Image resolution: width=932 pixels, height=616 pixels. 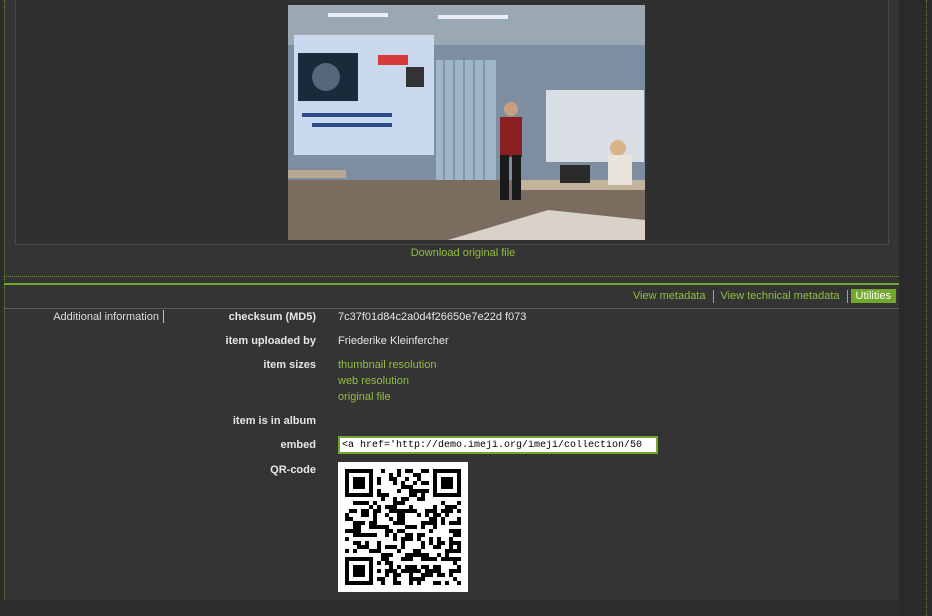 What do you see at coordinates (873, 296) in the screenshot?
I see `tab-utilities: Utilities` at bounding box center [873, 296].